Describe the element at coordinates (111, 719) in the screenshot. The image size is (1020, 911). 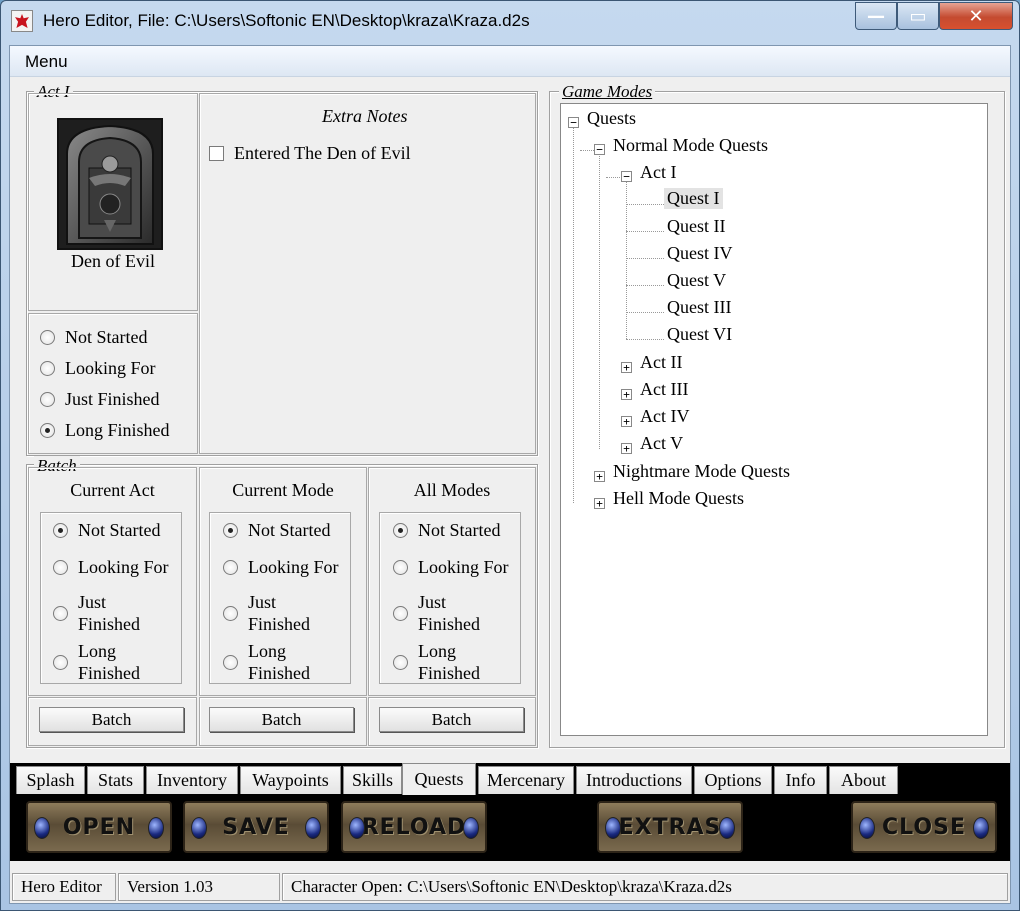
I see `batch-current-act-button: Batch` at that location.